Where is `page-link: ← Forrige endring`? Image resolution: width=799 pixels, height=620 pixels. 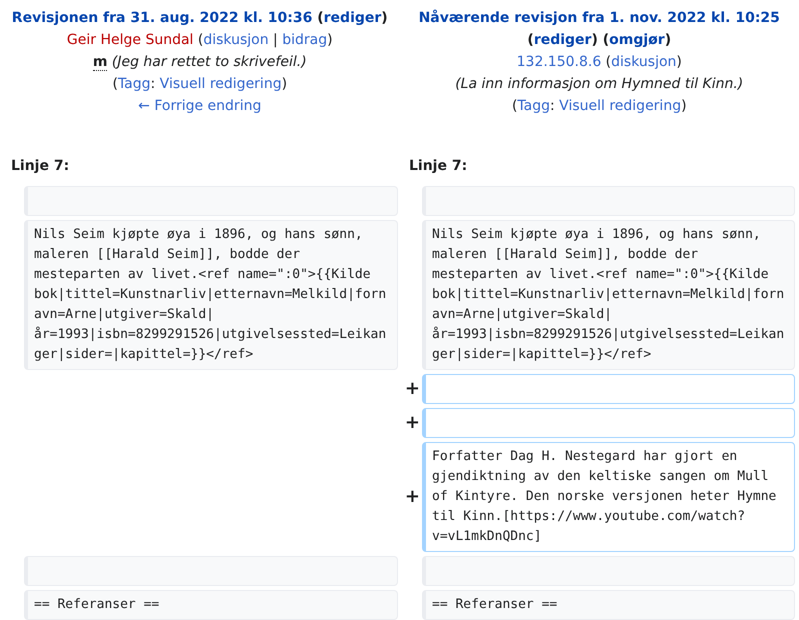
page-link: ← Forrige endring is located at coordinates (200, 106).